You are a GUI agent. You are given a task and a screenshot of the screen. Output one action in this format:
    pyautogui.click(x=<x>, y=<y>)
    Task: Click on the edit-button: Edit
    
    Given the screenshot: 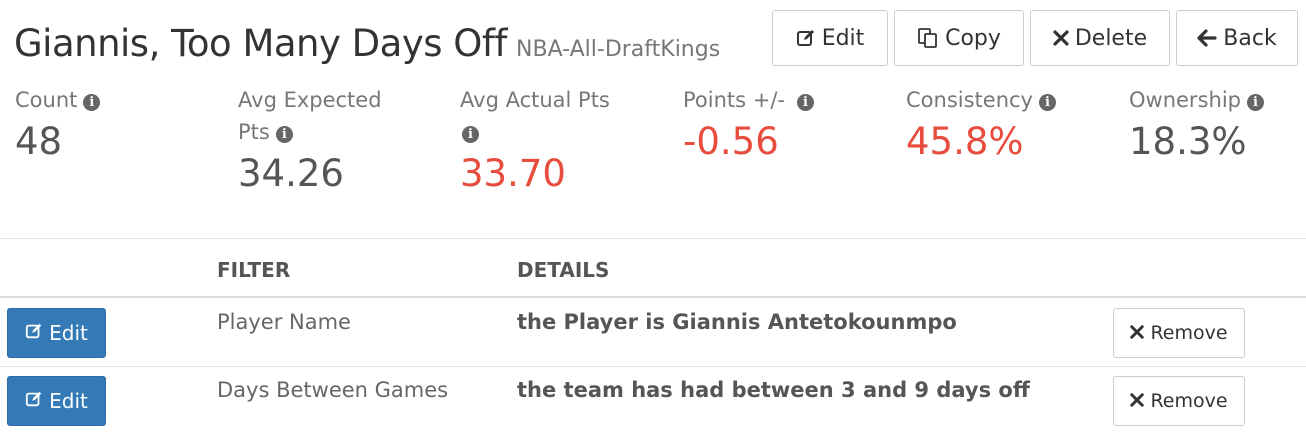 What is the action you would take?
    pyautogui.click(x=830, y=38)
    